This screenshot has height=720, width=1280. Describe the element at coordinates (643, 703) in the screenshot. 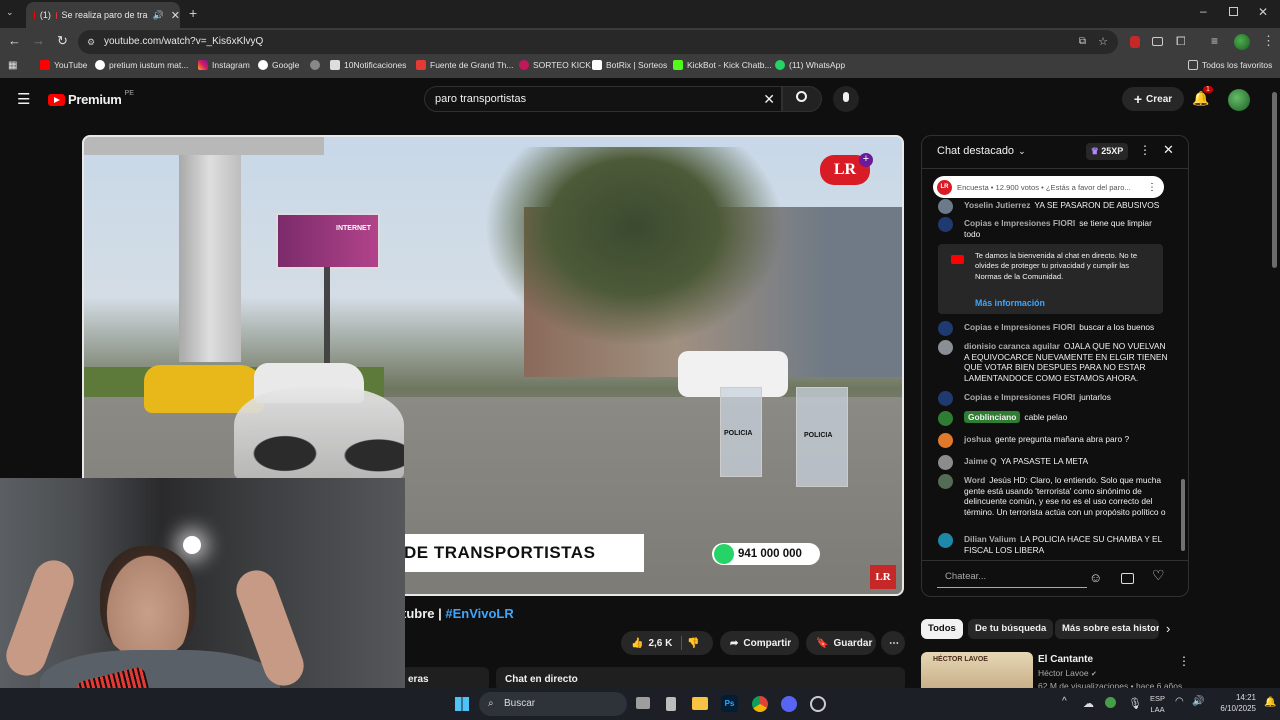

I see `task-view-icon` at that location.